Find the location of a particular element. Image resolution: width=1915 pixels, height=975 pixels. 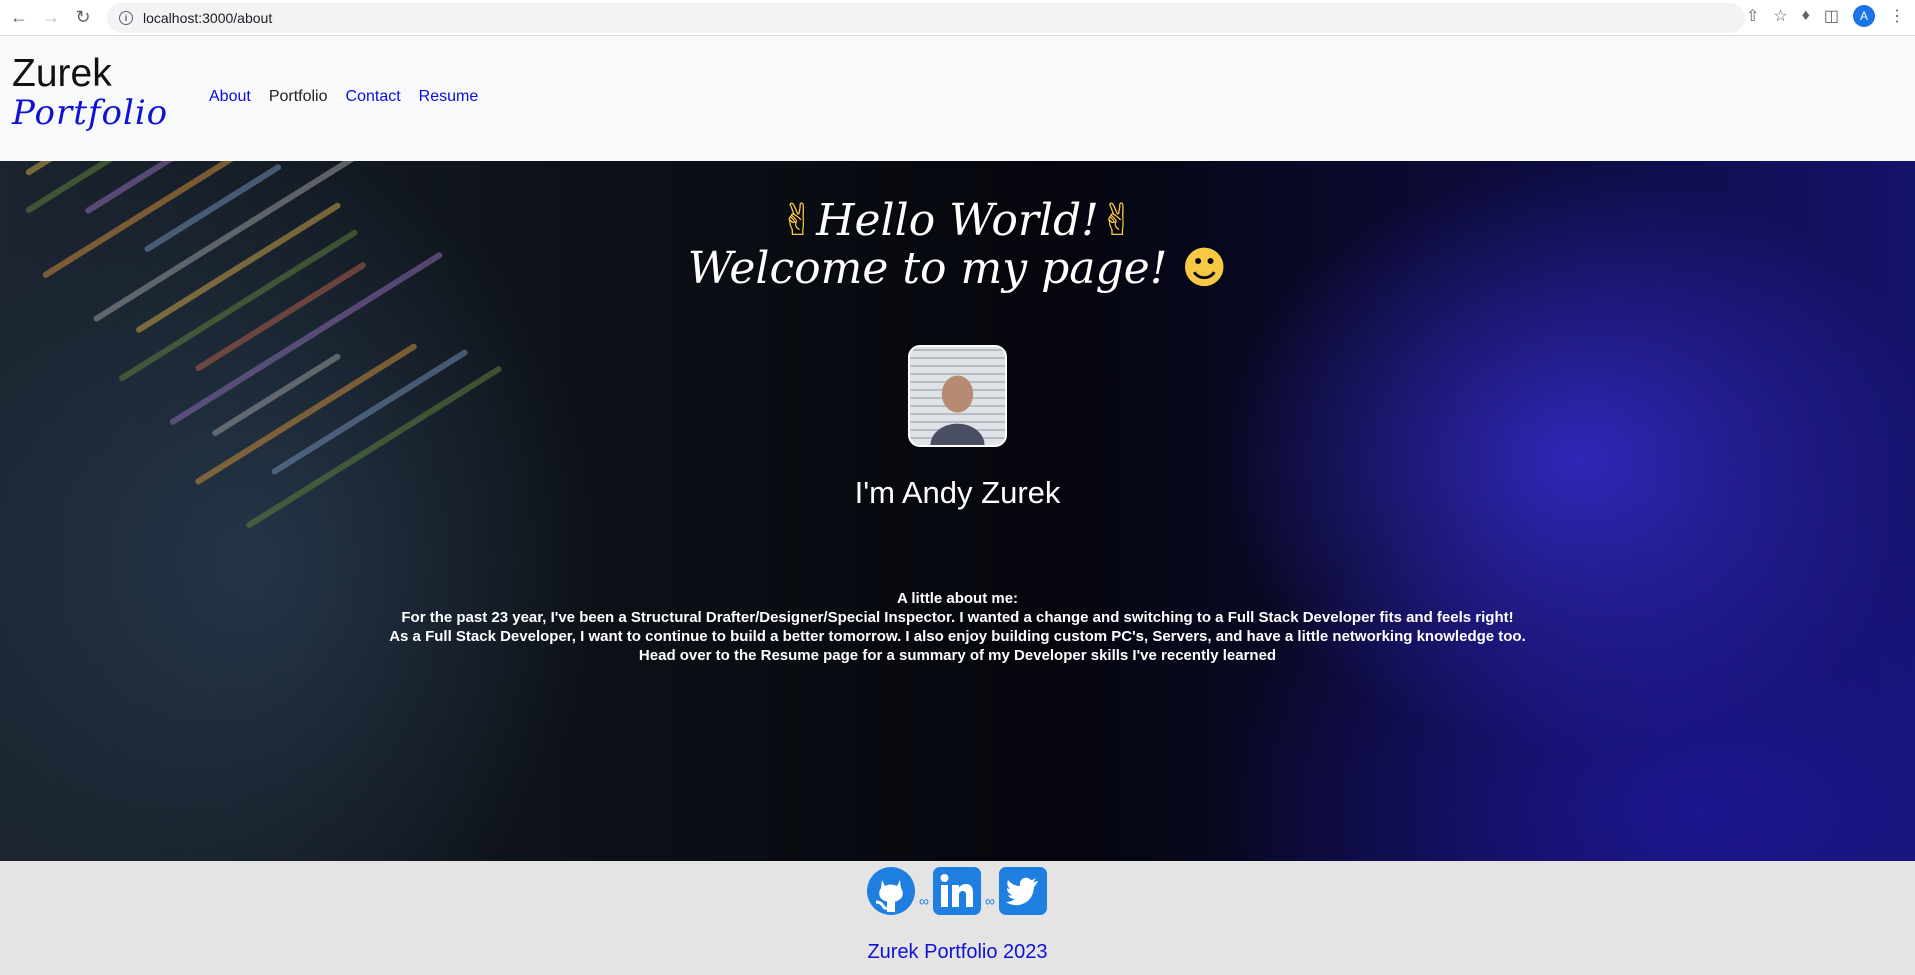

hero-content: ✌Hello World!✌ Welcome to my page! ☻ is located at coordinates (957, 227).